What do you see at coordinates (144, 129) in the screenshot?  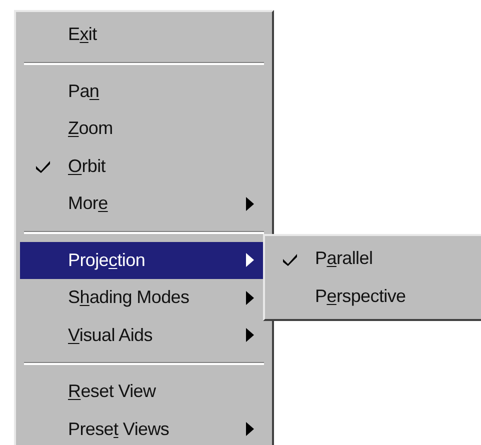 I see `menu-item: Zoom` at bounding box center [144, 129].